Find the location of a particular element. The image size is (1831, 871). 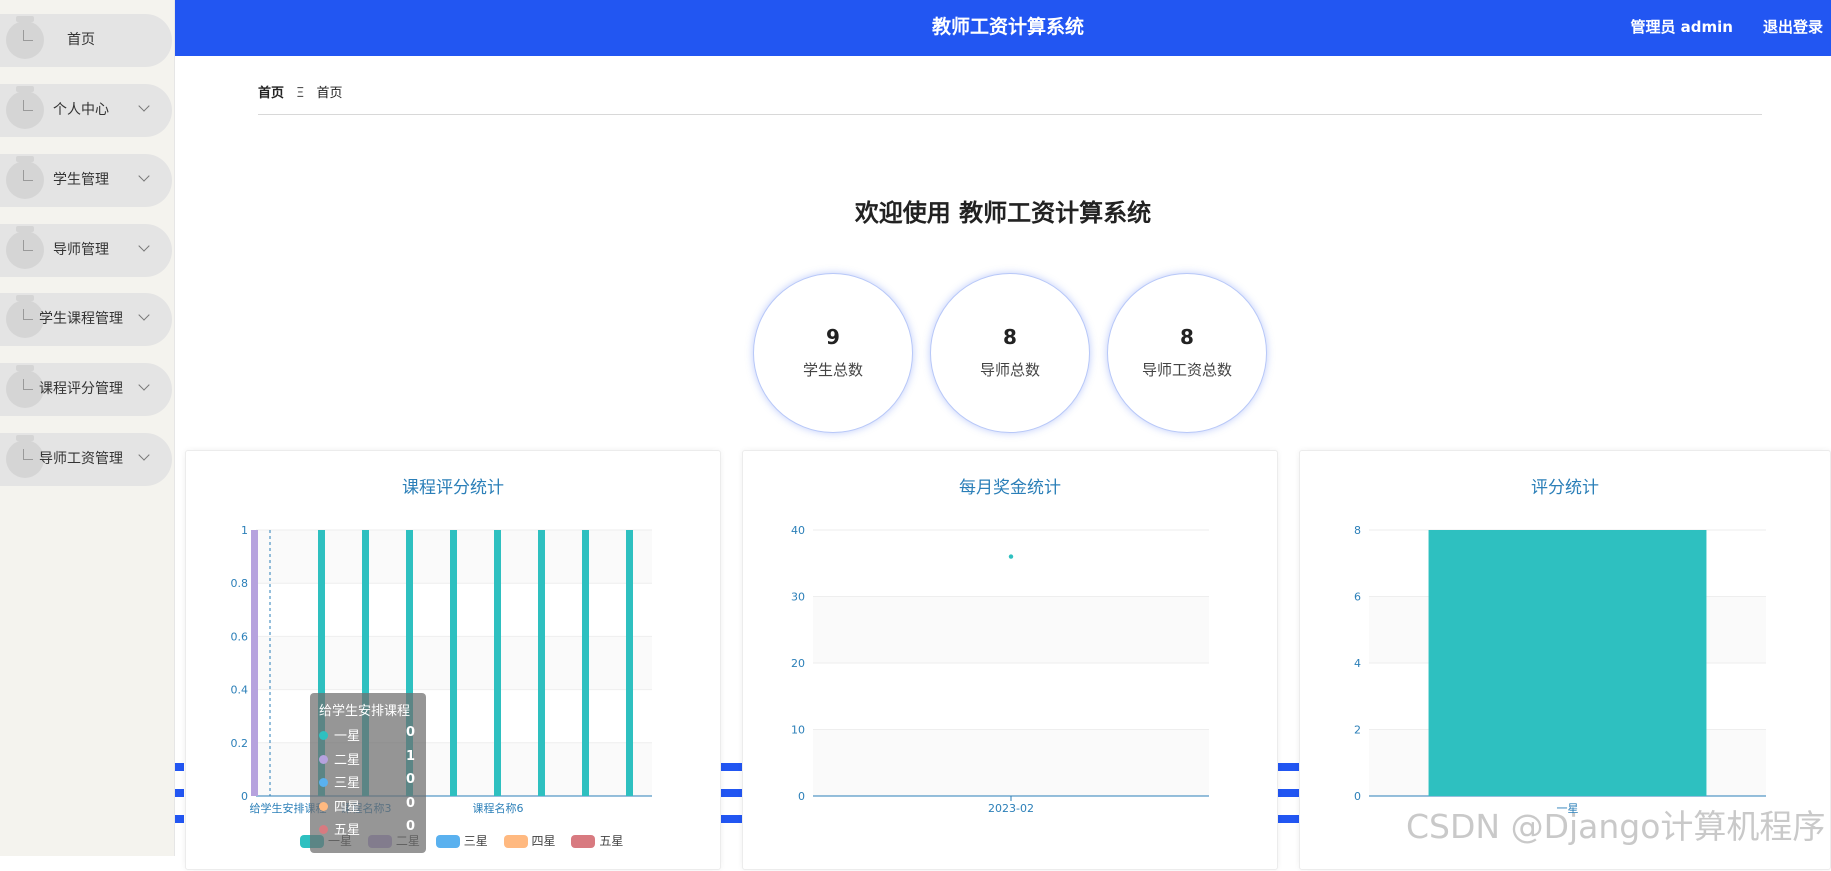

sidebar-item-mentor-management: 导师管理 is located at coordinates (86, 250).